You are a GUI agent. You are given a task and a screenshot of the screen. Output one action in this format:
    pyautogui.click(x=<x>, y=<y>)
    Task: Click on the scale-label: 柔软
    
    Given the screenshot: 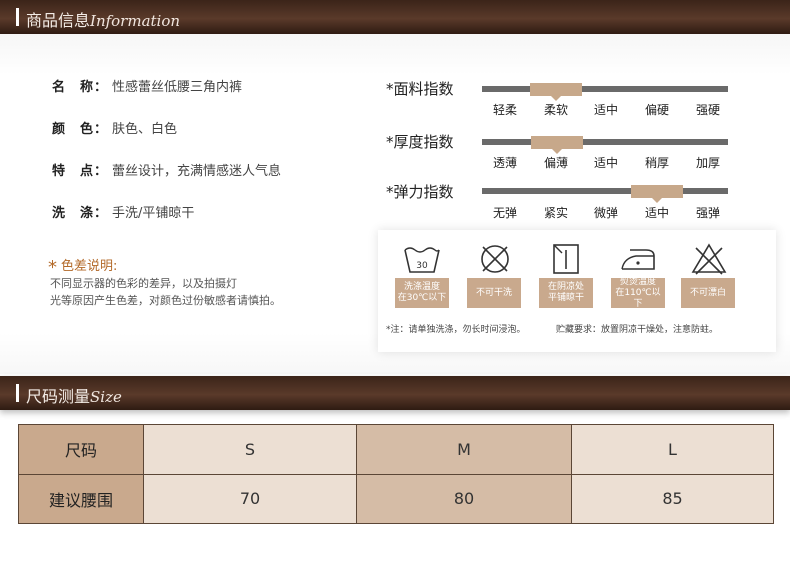 What is the action you would take?
    pyautogui.click(x=555, y=110)
    